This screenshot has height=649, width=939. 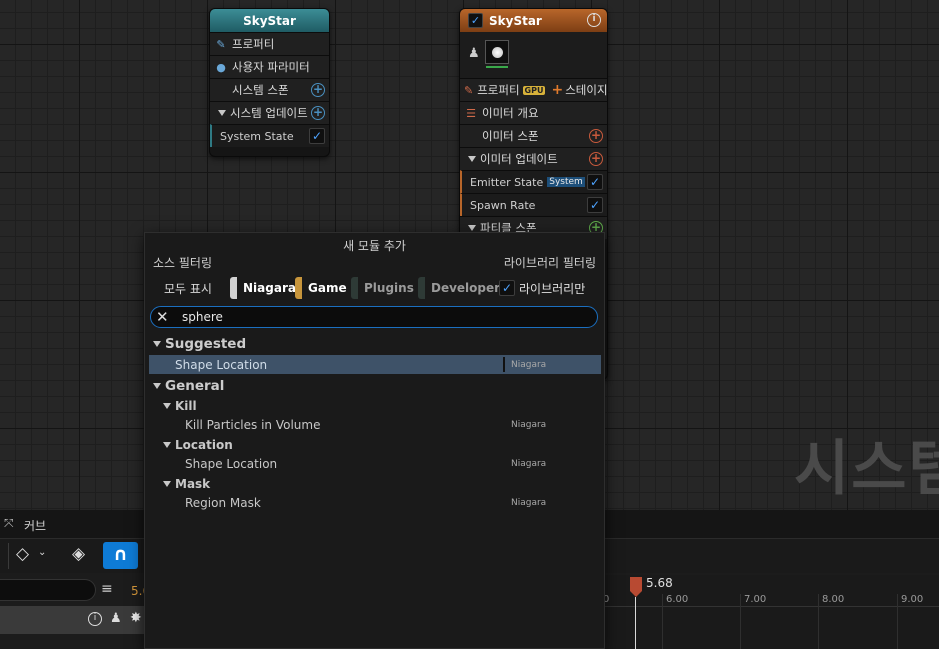 I want to click on playhead-time: 5.68, so click(x=659, y=583).